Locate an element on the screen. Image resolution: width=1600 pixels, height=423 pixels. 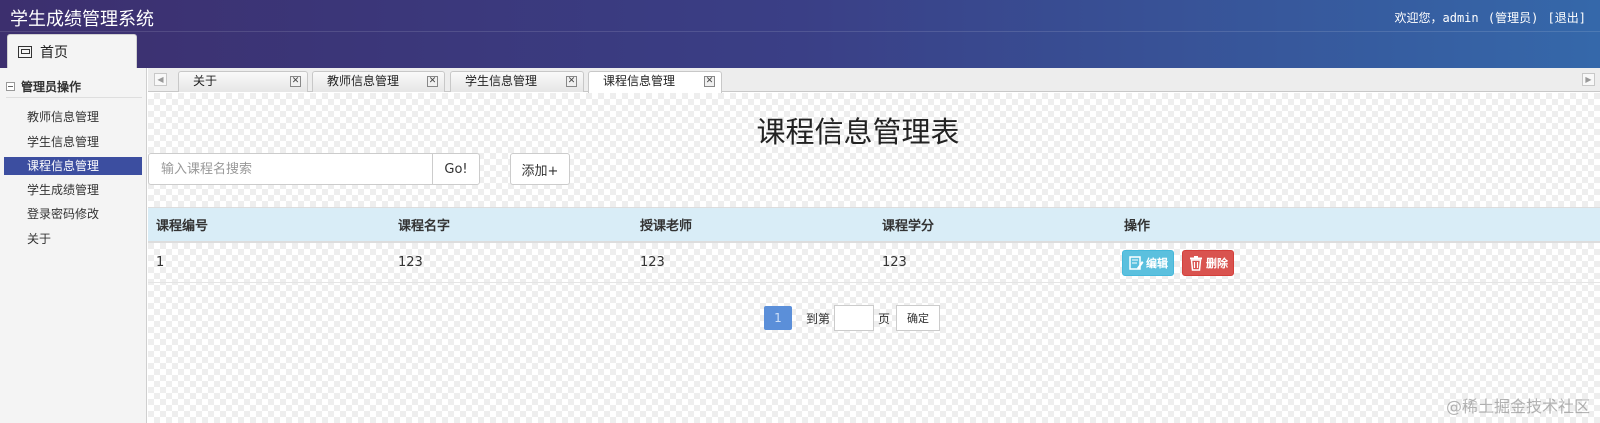
trash-icon is located at coordinates (1196, 263).